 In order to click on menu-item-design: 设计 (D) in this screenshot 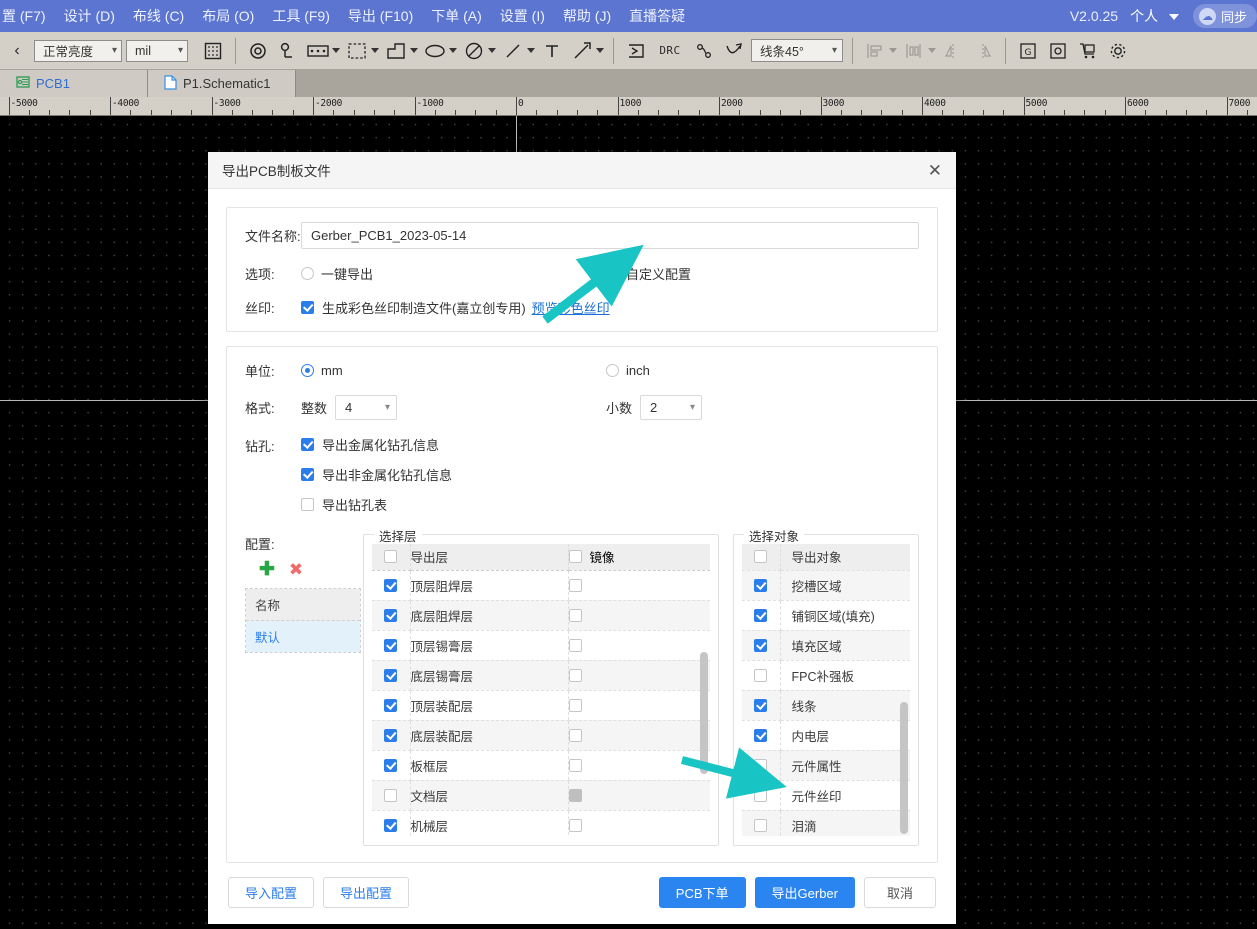, I will do `click(89, 16)`.